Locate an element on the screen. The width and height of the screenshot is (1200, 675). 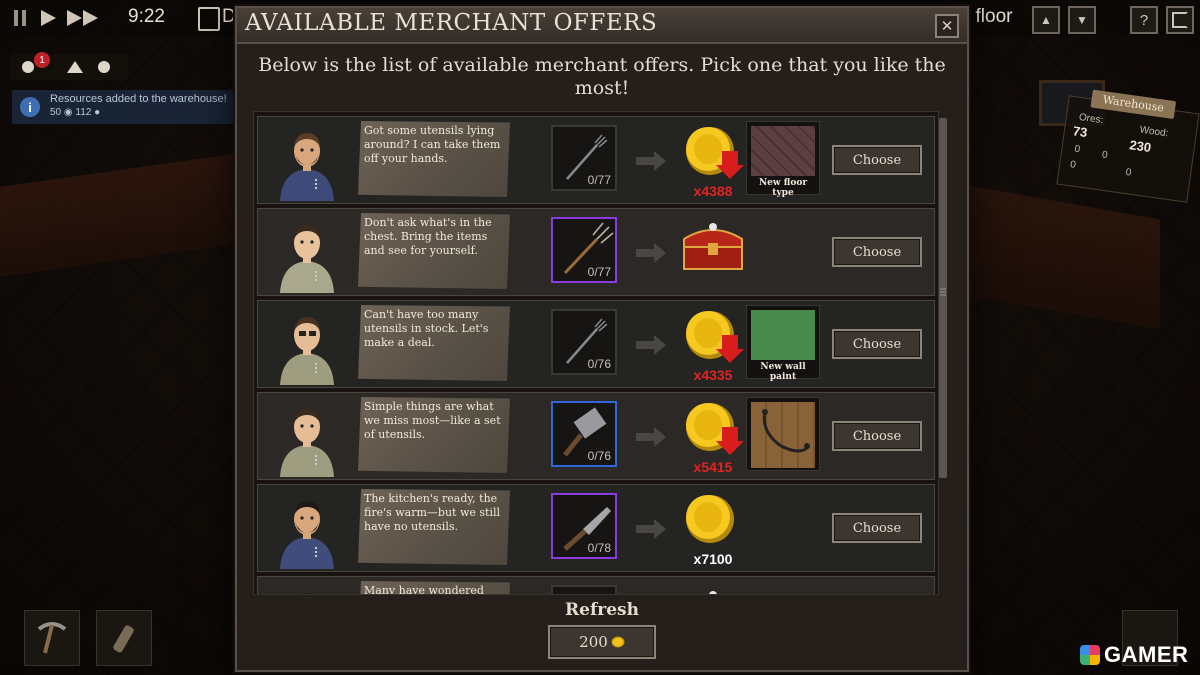
refresh-cost: 200 is located at coordinates (593, 642).